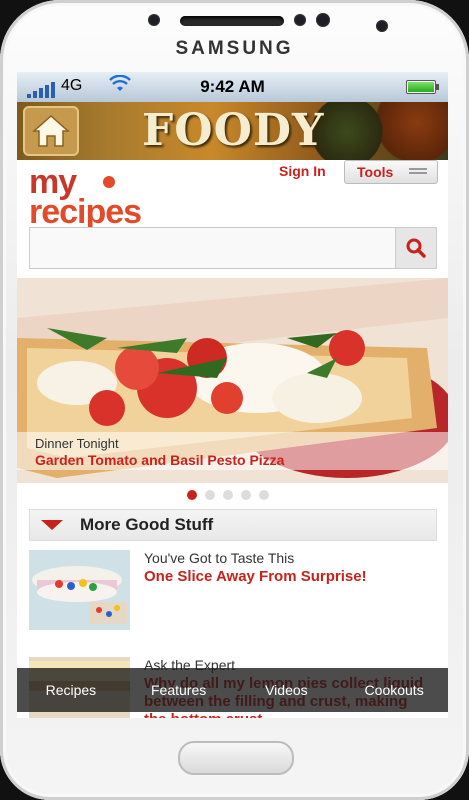 The height and width of the screenshot is (800, 469). I want to click on hero-title: Garden Tomato and Basil Pesto Pizza, so click(159, 460).